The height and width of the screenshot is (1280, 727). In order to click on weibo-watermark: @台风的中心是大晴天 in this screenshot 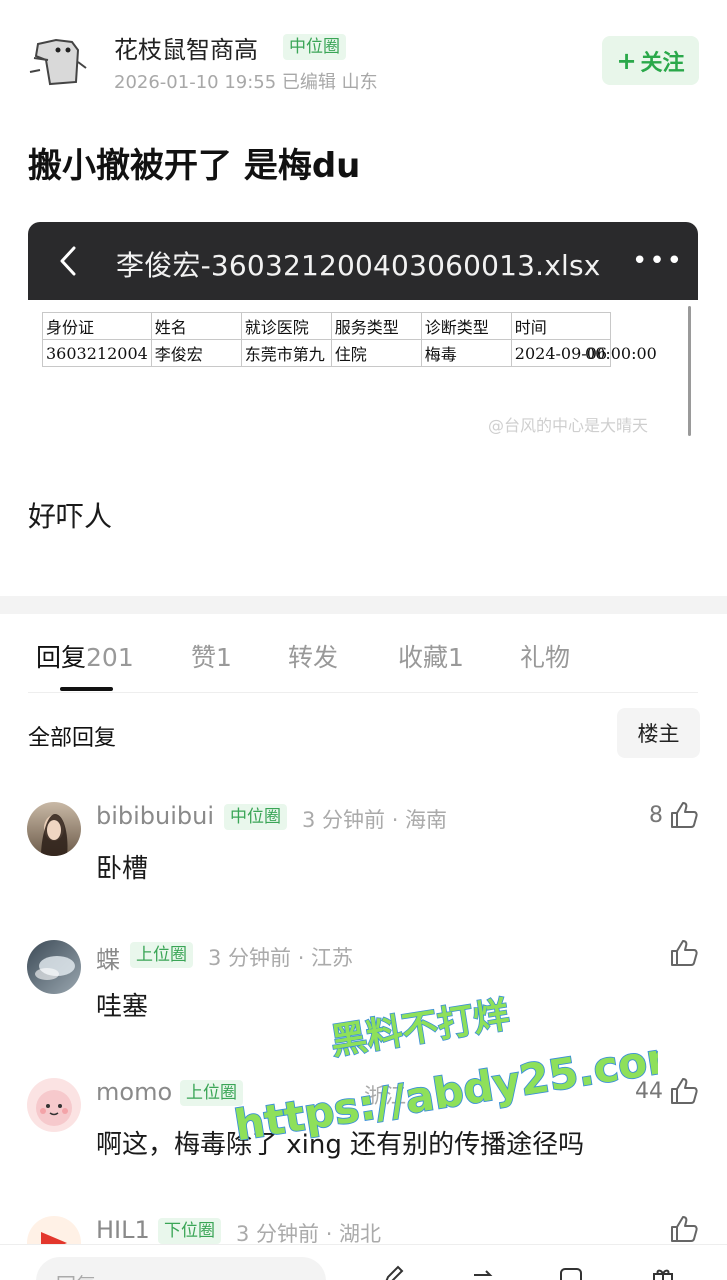, I will do `click(568, 425)`.